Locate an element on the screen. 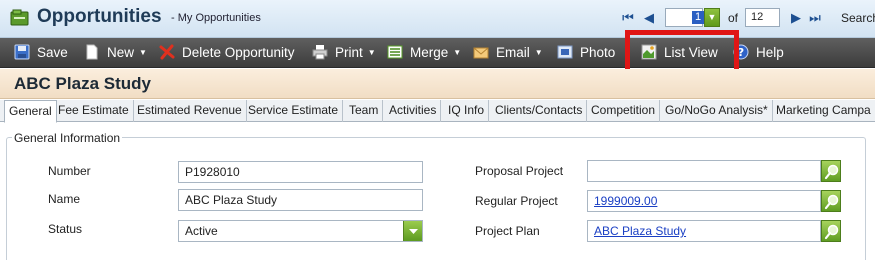 The height and width of the screenshot is (260, 875). project-plan-field: ABC Plaza Study is located at coordinates (704, 231).